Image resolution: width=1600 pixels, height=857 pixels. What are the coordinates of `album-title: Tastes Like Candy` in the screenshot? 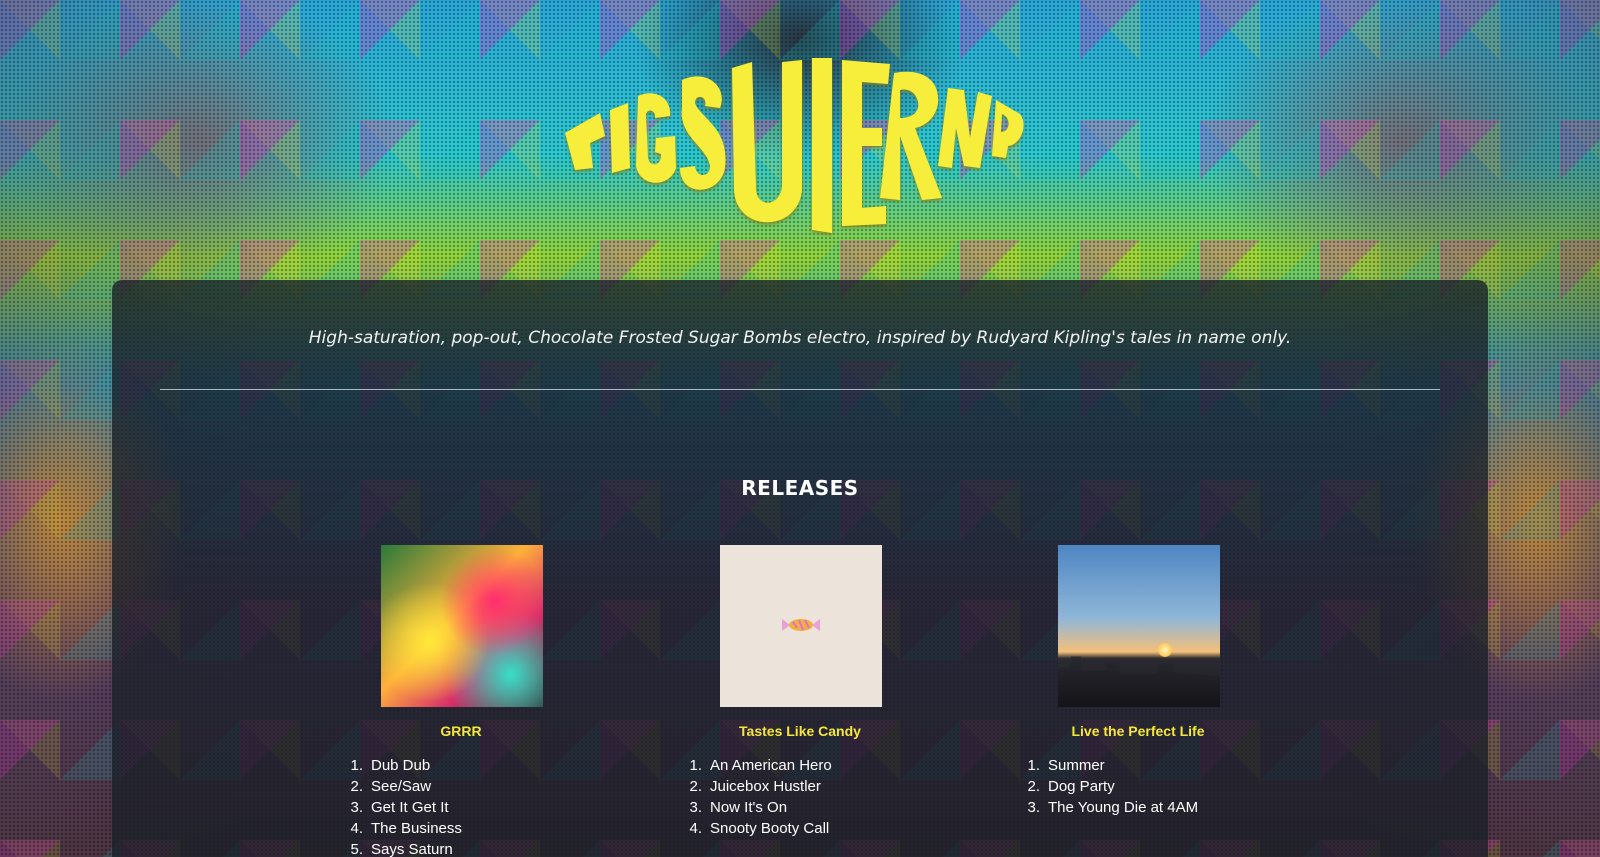 It's located at (800, 731).